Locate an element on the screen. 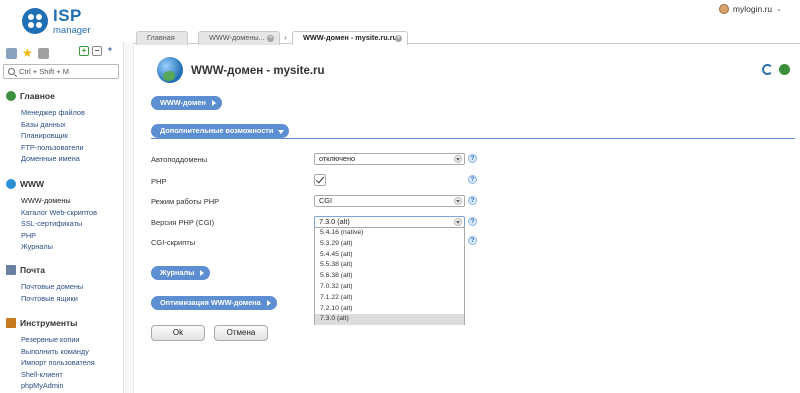 Image resolution: width=800 pixels, height=393 pixels. tab-label: Главная is located at coordinates (161, 37).